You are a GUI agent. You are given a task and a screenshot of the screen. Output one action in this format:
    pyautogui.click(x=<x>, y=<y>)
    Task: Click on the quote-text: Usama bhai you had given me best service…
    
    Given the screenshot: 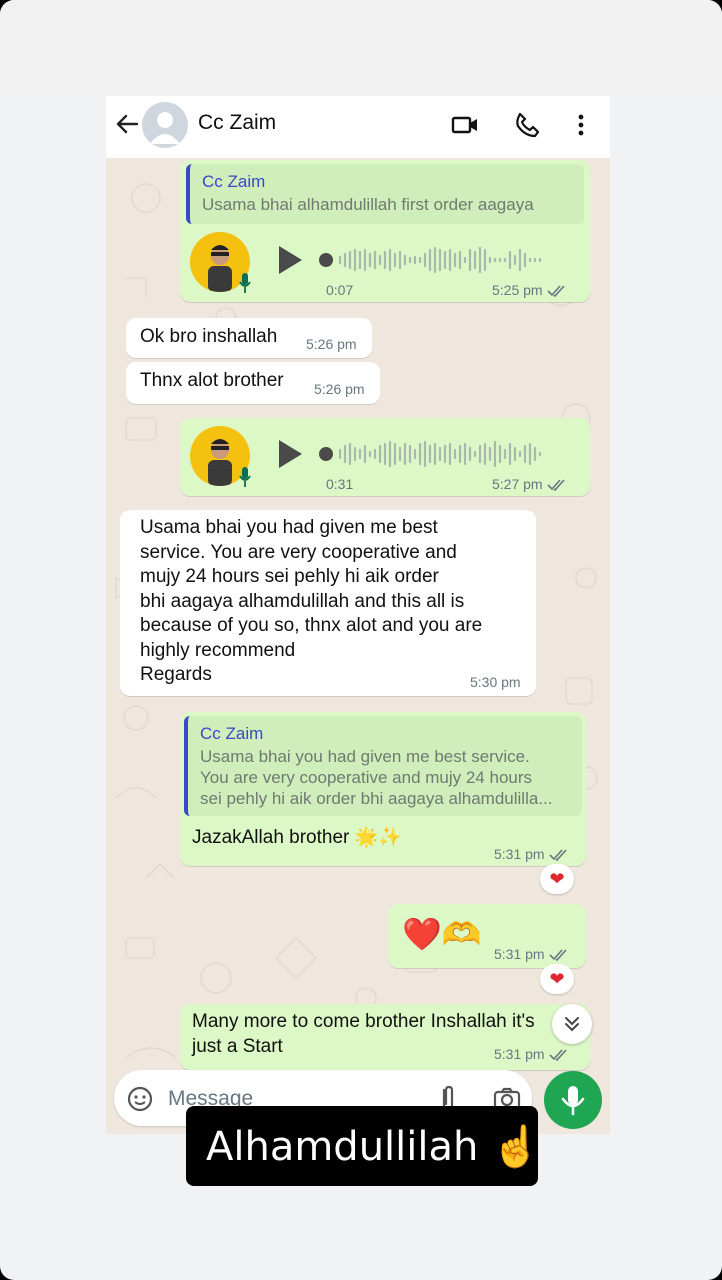 What is the action you would take?
    pyautogui.click(x=376, y=777)
    